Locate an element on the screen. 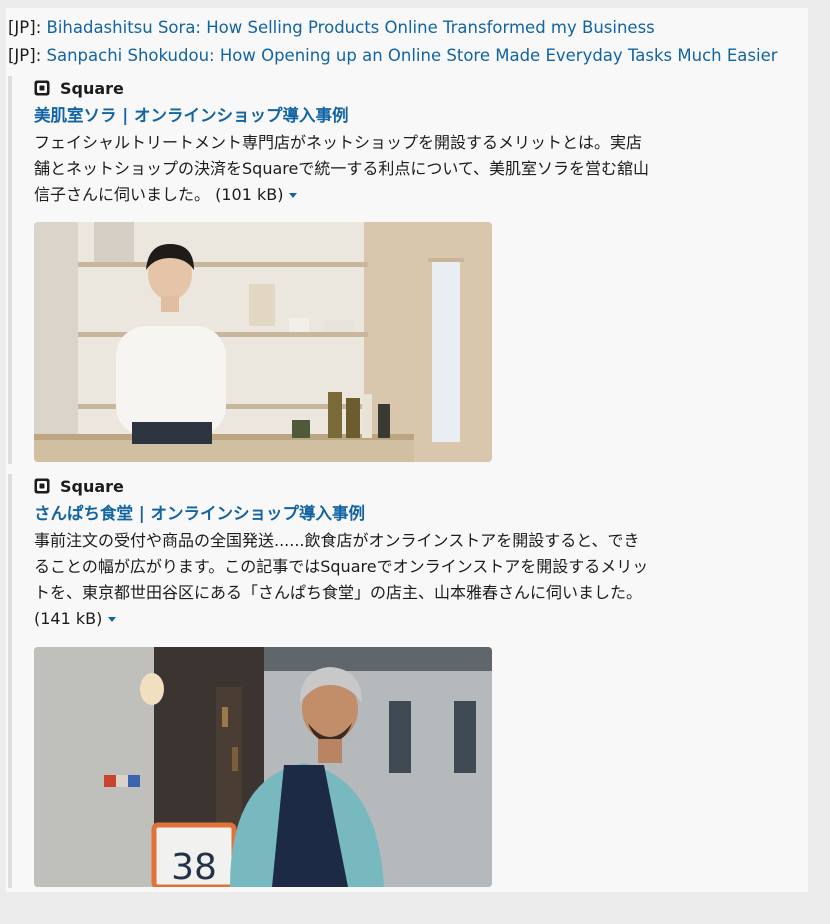  unfurl-image-sanpachi: 38 is located at coordinates (263, 767).